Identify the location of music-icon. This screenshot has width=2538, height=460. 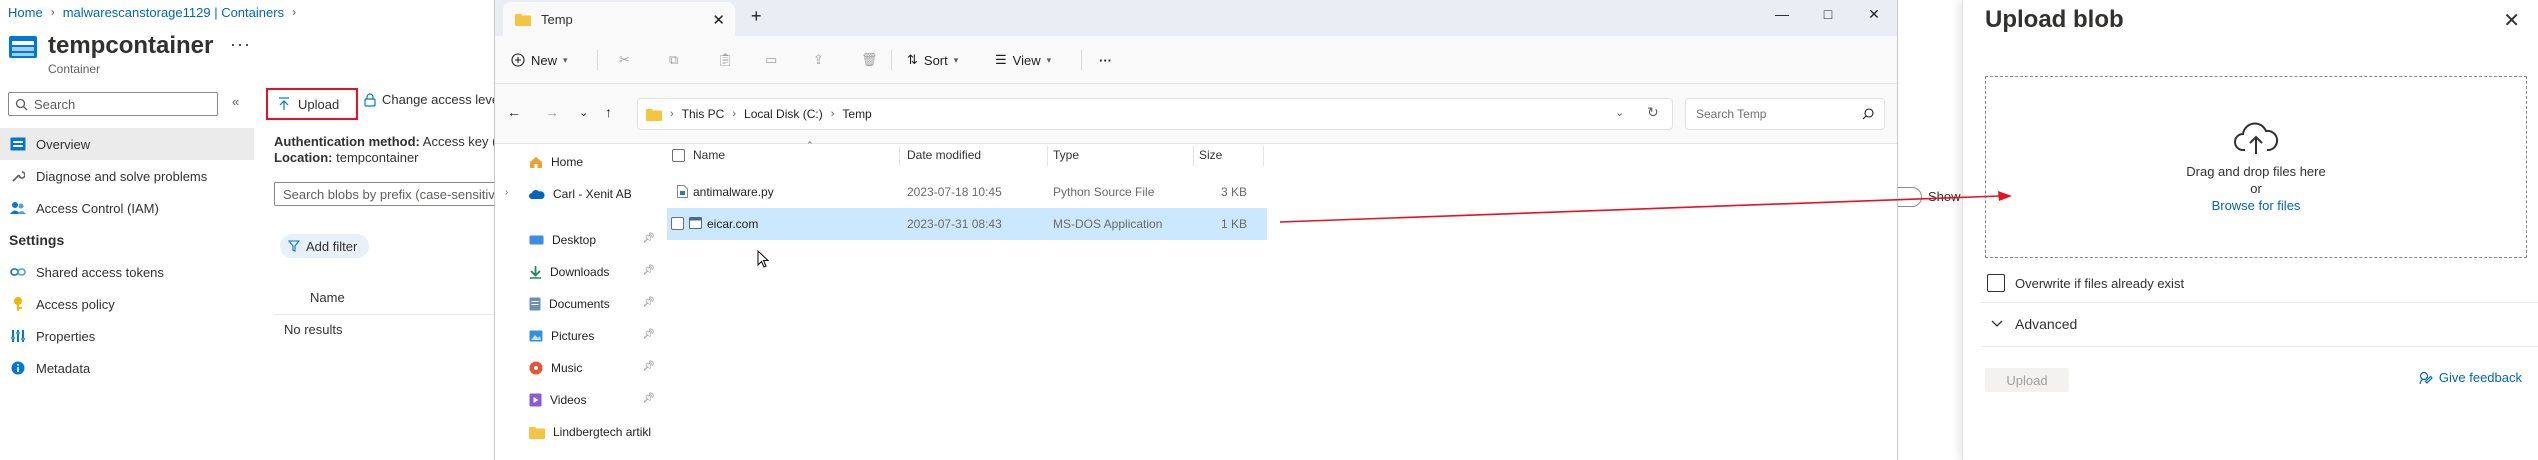
(536, 368).